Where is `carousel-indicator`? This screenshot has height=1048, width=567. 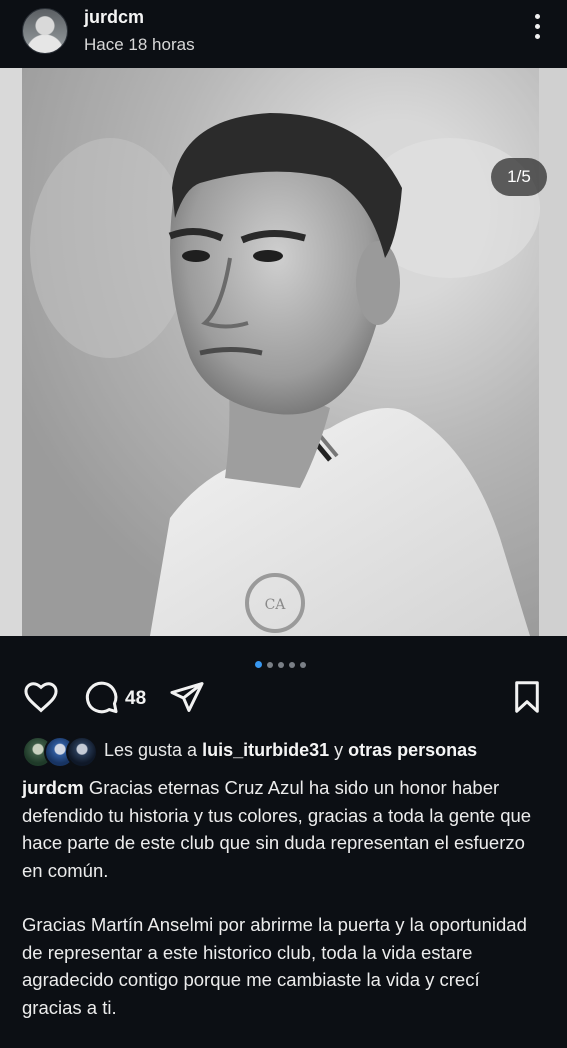
carousel-indicator is located at coordinates (283, 661).